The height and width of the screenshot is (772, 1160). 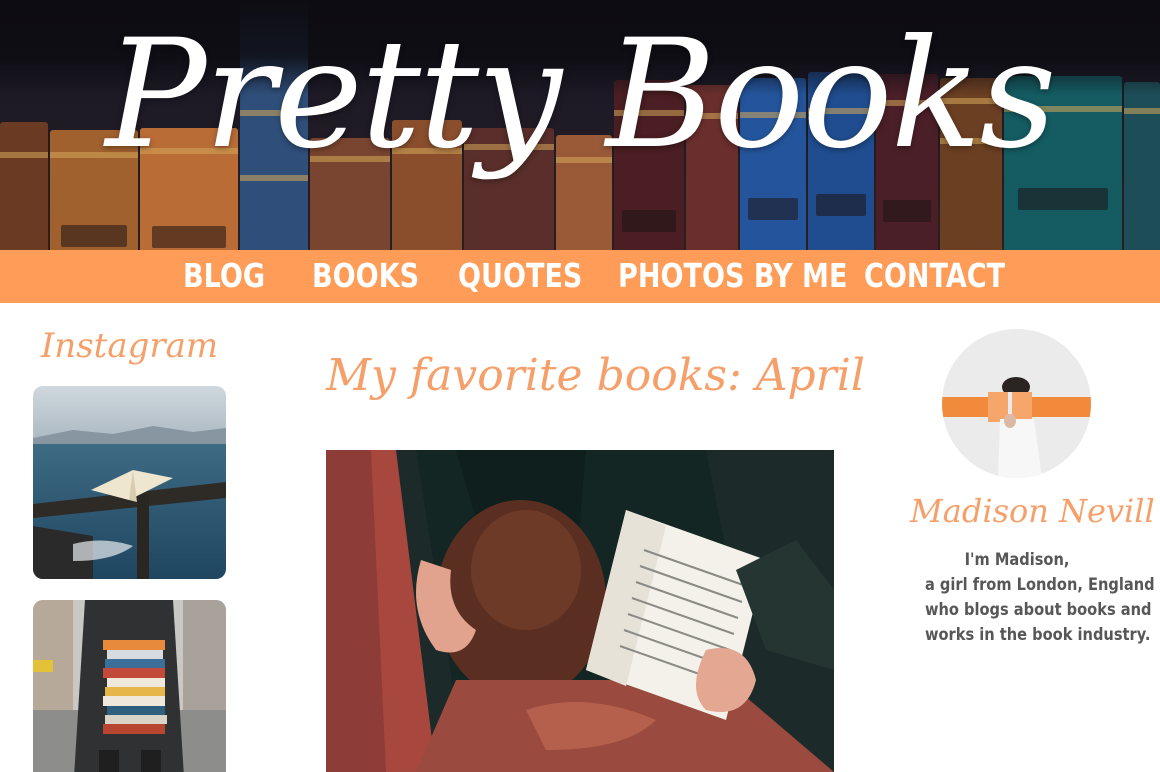 I want to click on bio-line: works in the book industry., so click(x=1037, y=635).